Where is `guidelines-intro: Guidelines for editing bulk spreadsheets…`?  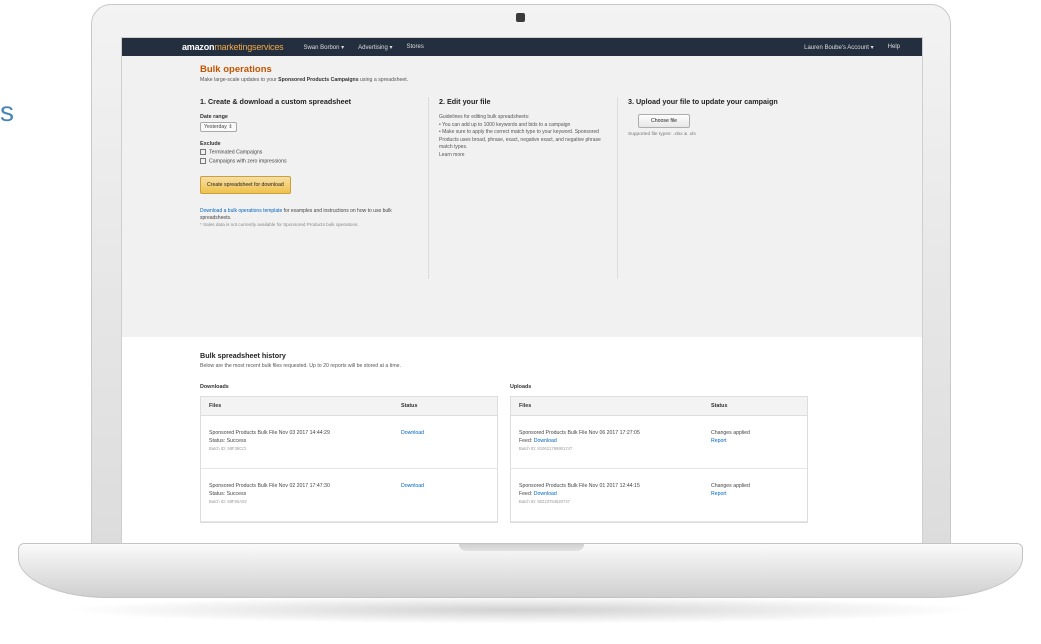 guidelines-intro: Guidelines for editing bulk spreadsheets… is located at coordinates (484, 117).